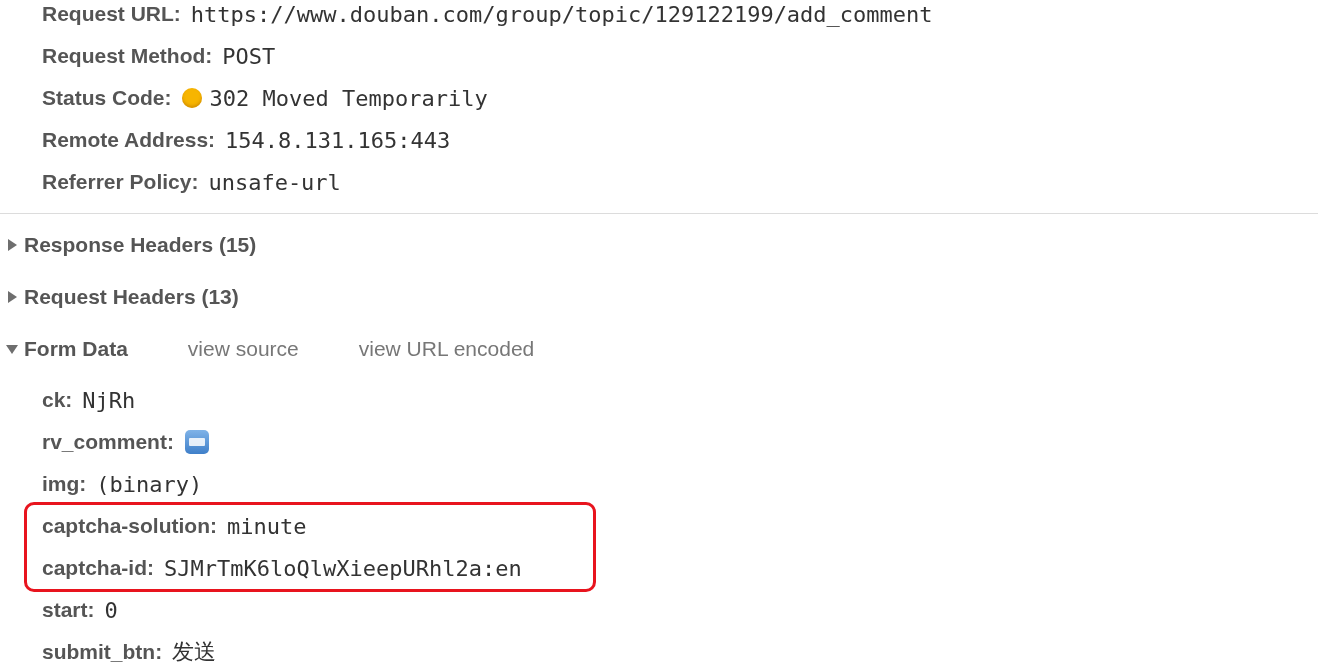 The height and width of the screenshot is (664, 1318). What do you see at coordinates (196, 442) in the screenshot?
I see `emoji-icon` at bounding box center [196, 442].